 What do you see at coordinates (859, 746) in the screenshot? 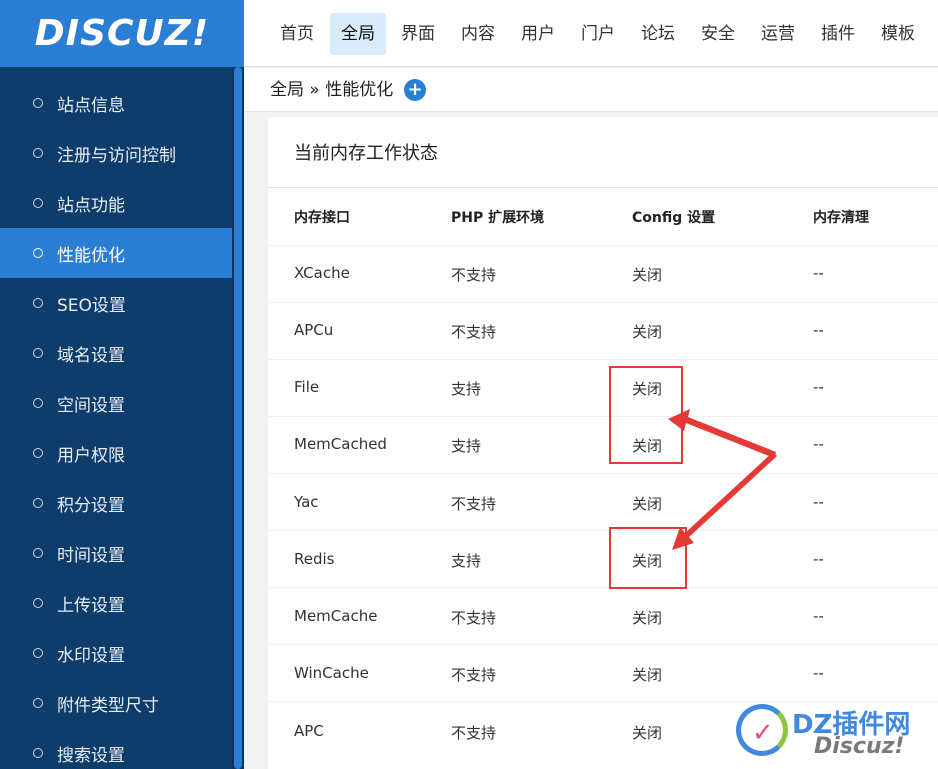
I see `watermark-subtext: Discuz!` at bounding box center [859, 746].